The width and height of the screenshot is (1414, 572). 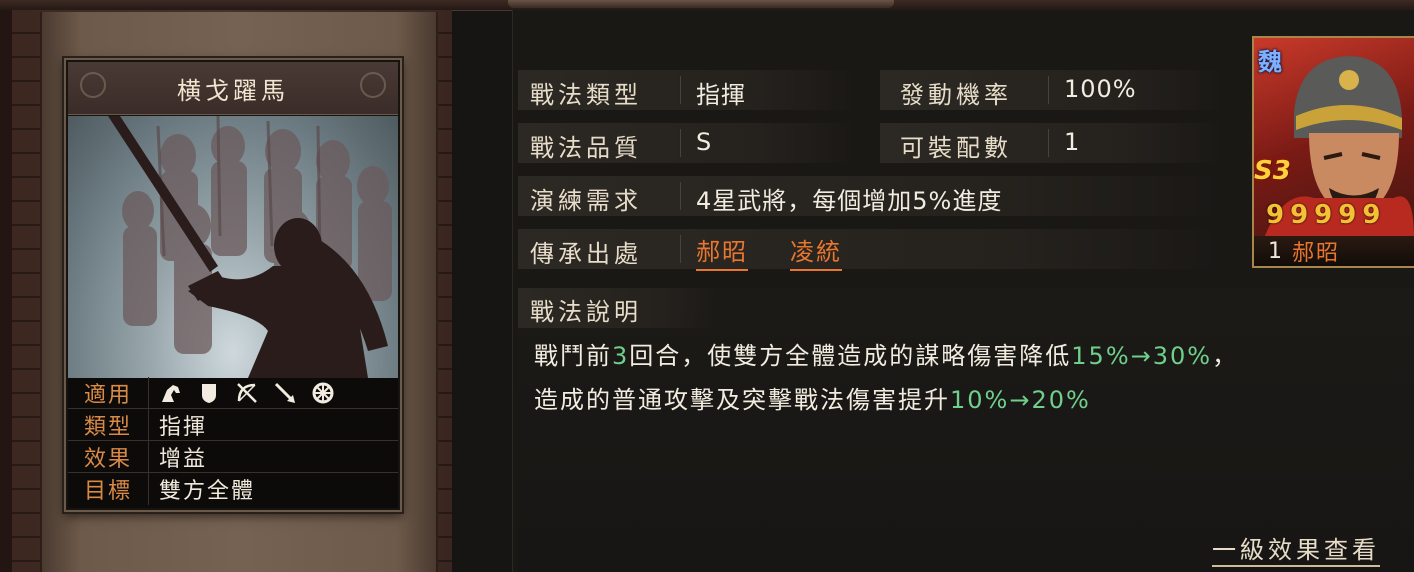 What do you see at coordinates (323, 393) in the screenshot?
I see `siege-icon` at bounding box center [323, 393].